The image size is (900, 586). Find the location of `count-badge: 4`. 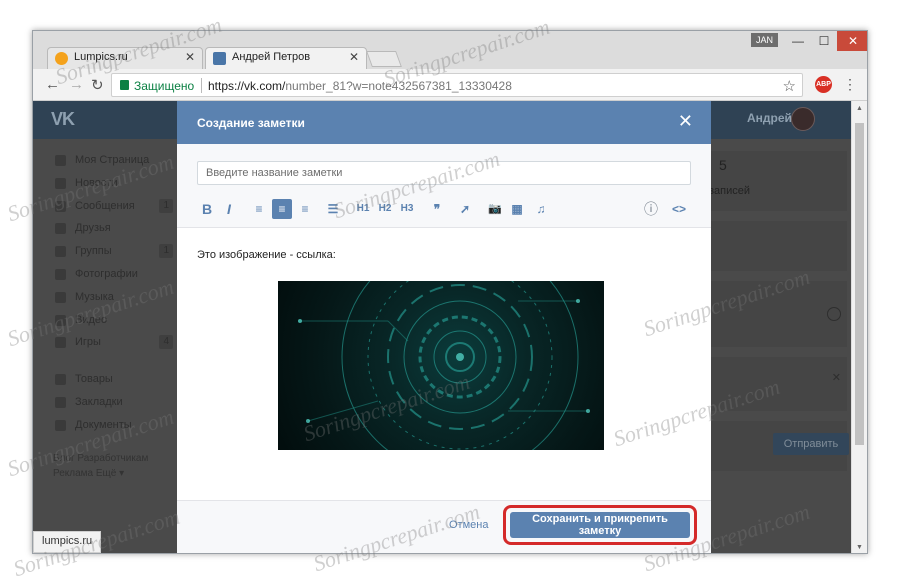

count-badge: 4 is located at coordinates (166, 342).